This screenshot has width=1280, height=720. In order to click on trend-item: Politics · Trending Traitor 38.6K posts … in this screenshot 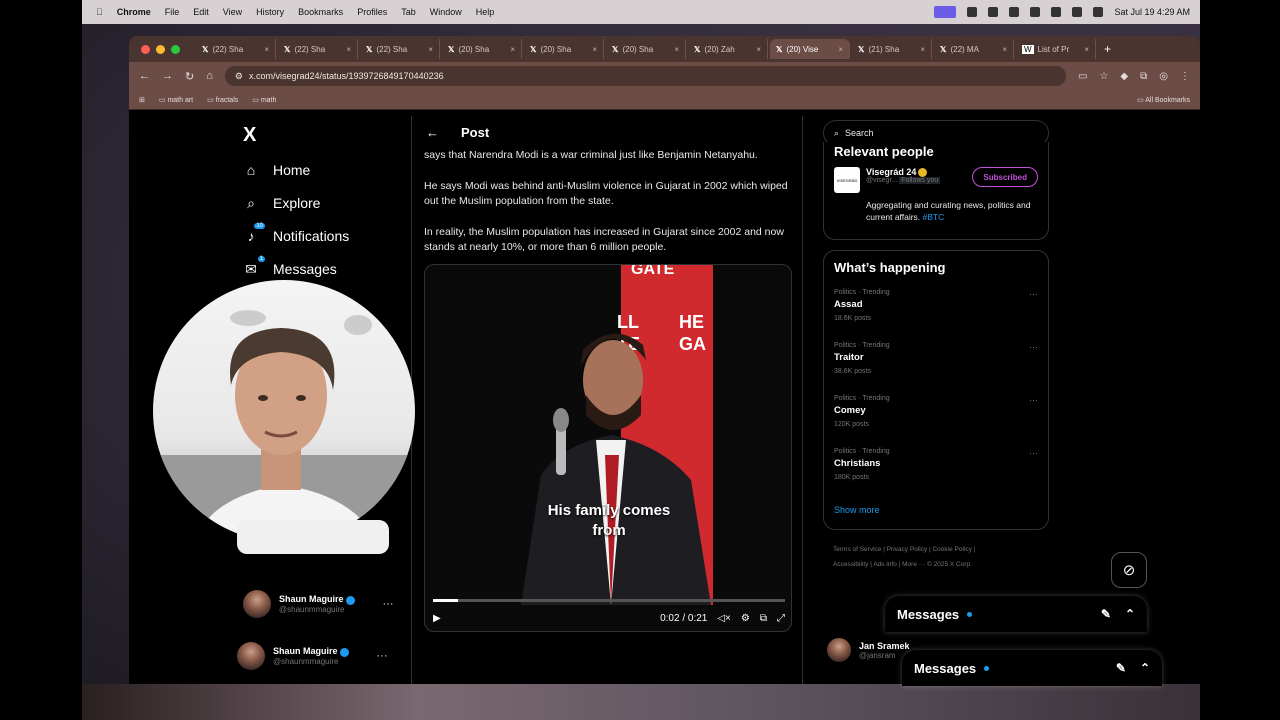, I will do `click(936, 368)`.